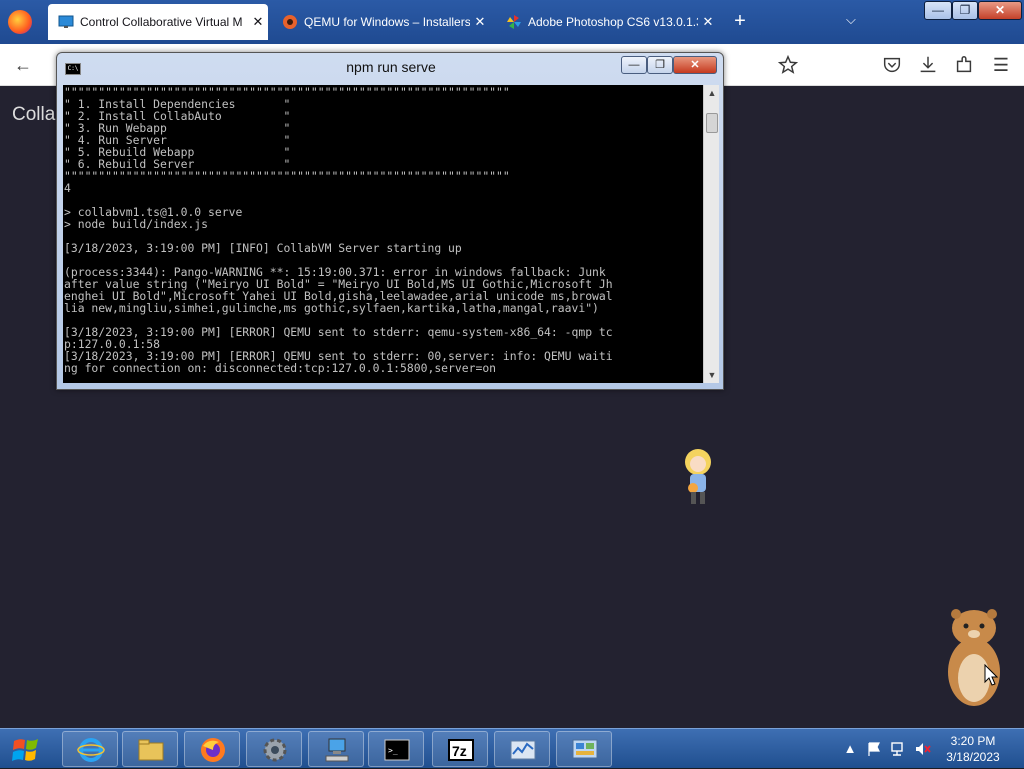 This screenshot has width=1024, height=769. What do you see at coordinates (67, 188) in the screenshot?
I see `console-line: 4` at bounding box center [67, 188].